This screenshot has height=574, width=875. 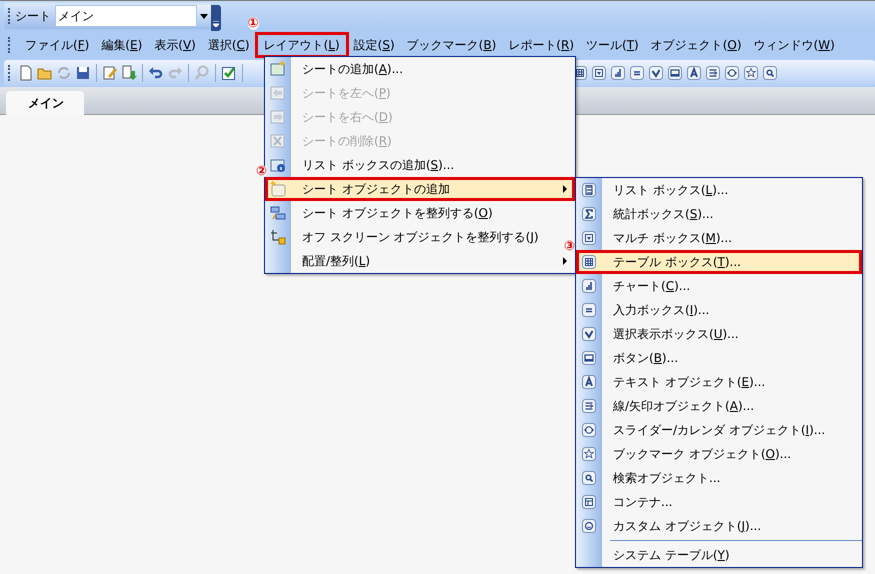 I want to click on selected-sheet-value: メイン, so click(x=76, y=16).